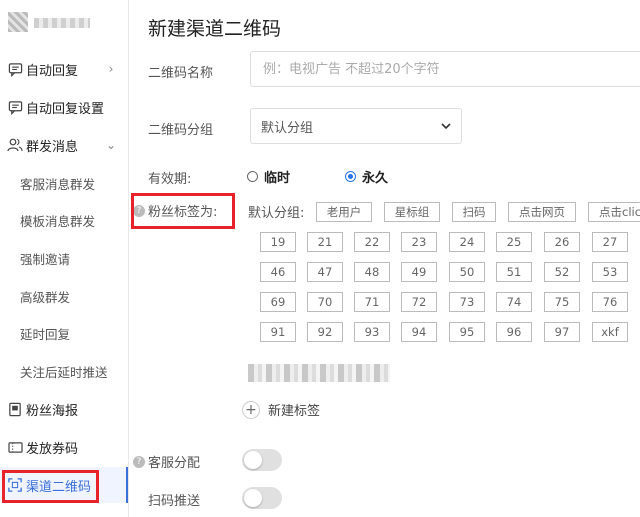 This screenshot has width=640, height=517. What do you see at coordinates (514, 302) in the screenshot?
I see `tag-chip: 74` at bounding box center [514, 302].